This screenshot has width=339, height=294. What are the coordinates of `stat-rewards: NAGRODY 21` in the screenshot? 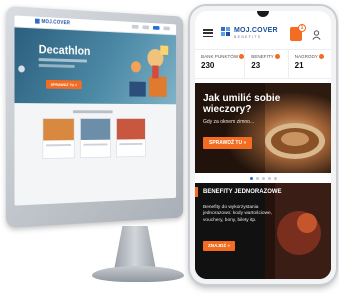 It's located at (310, 64).